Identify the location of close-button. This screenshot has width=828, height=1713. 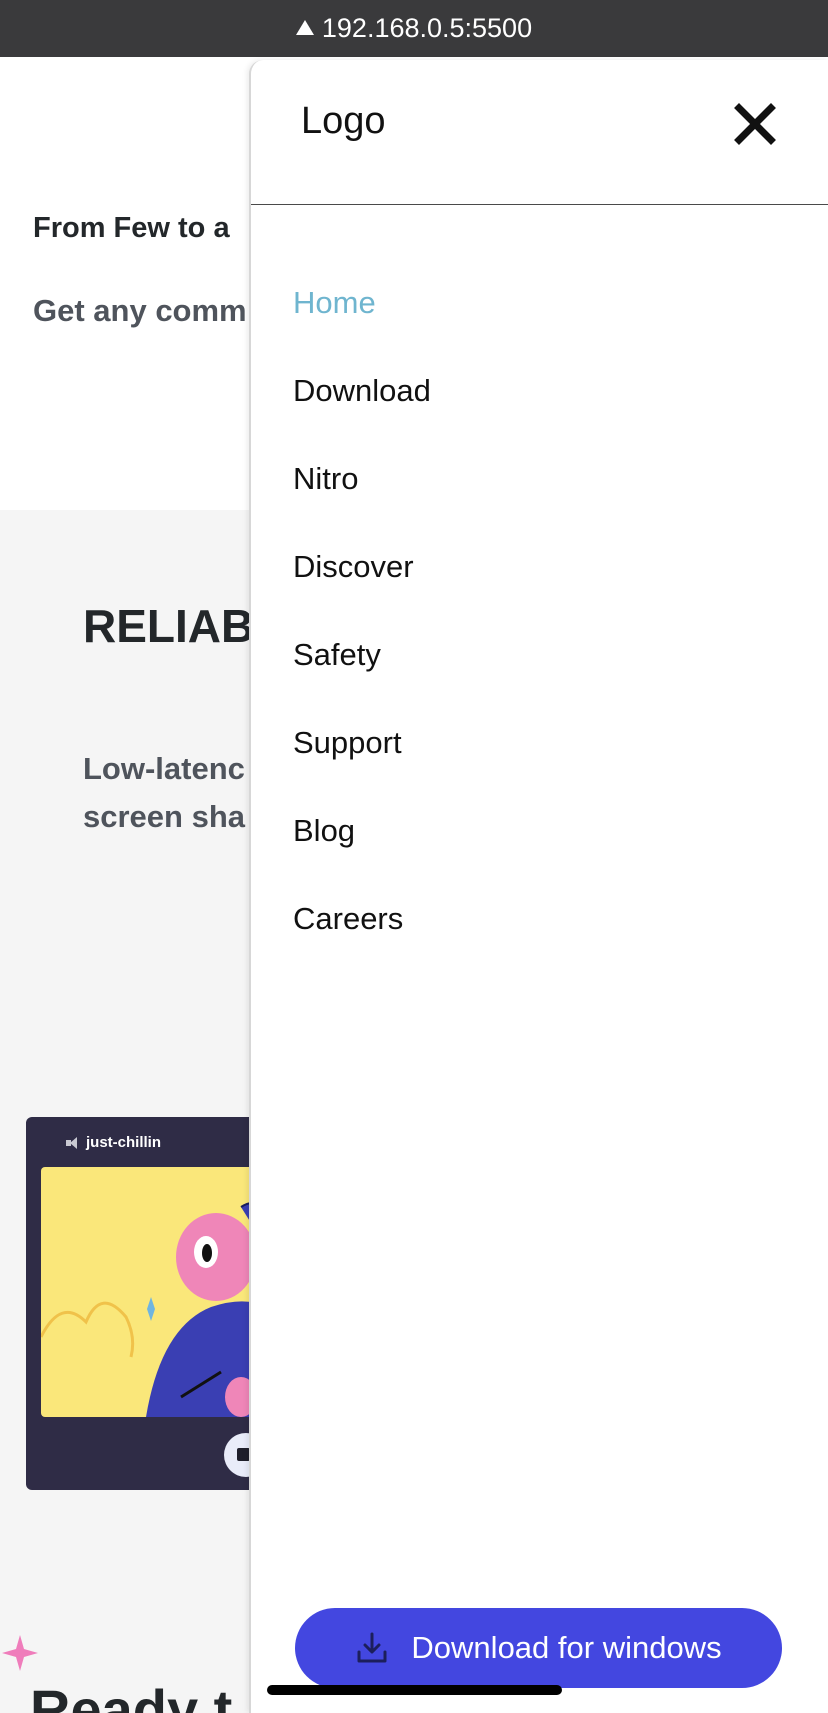
(755, 124).